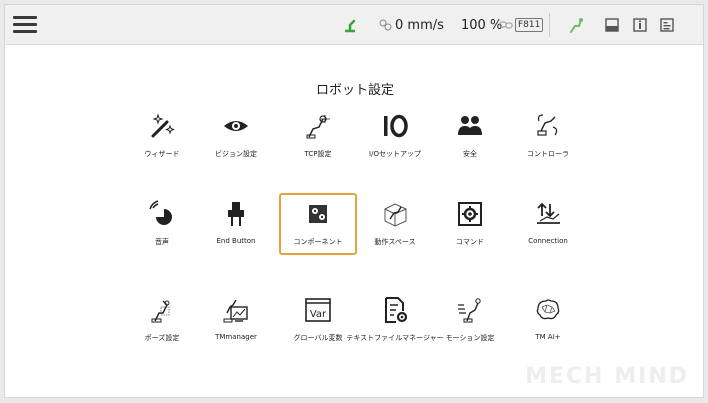 This screenshot has width=708, height=403. Describe the element at coordinates (470, 214) in the screenshot. I see `command-icon` at that location.